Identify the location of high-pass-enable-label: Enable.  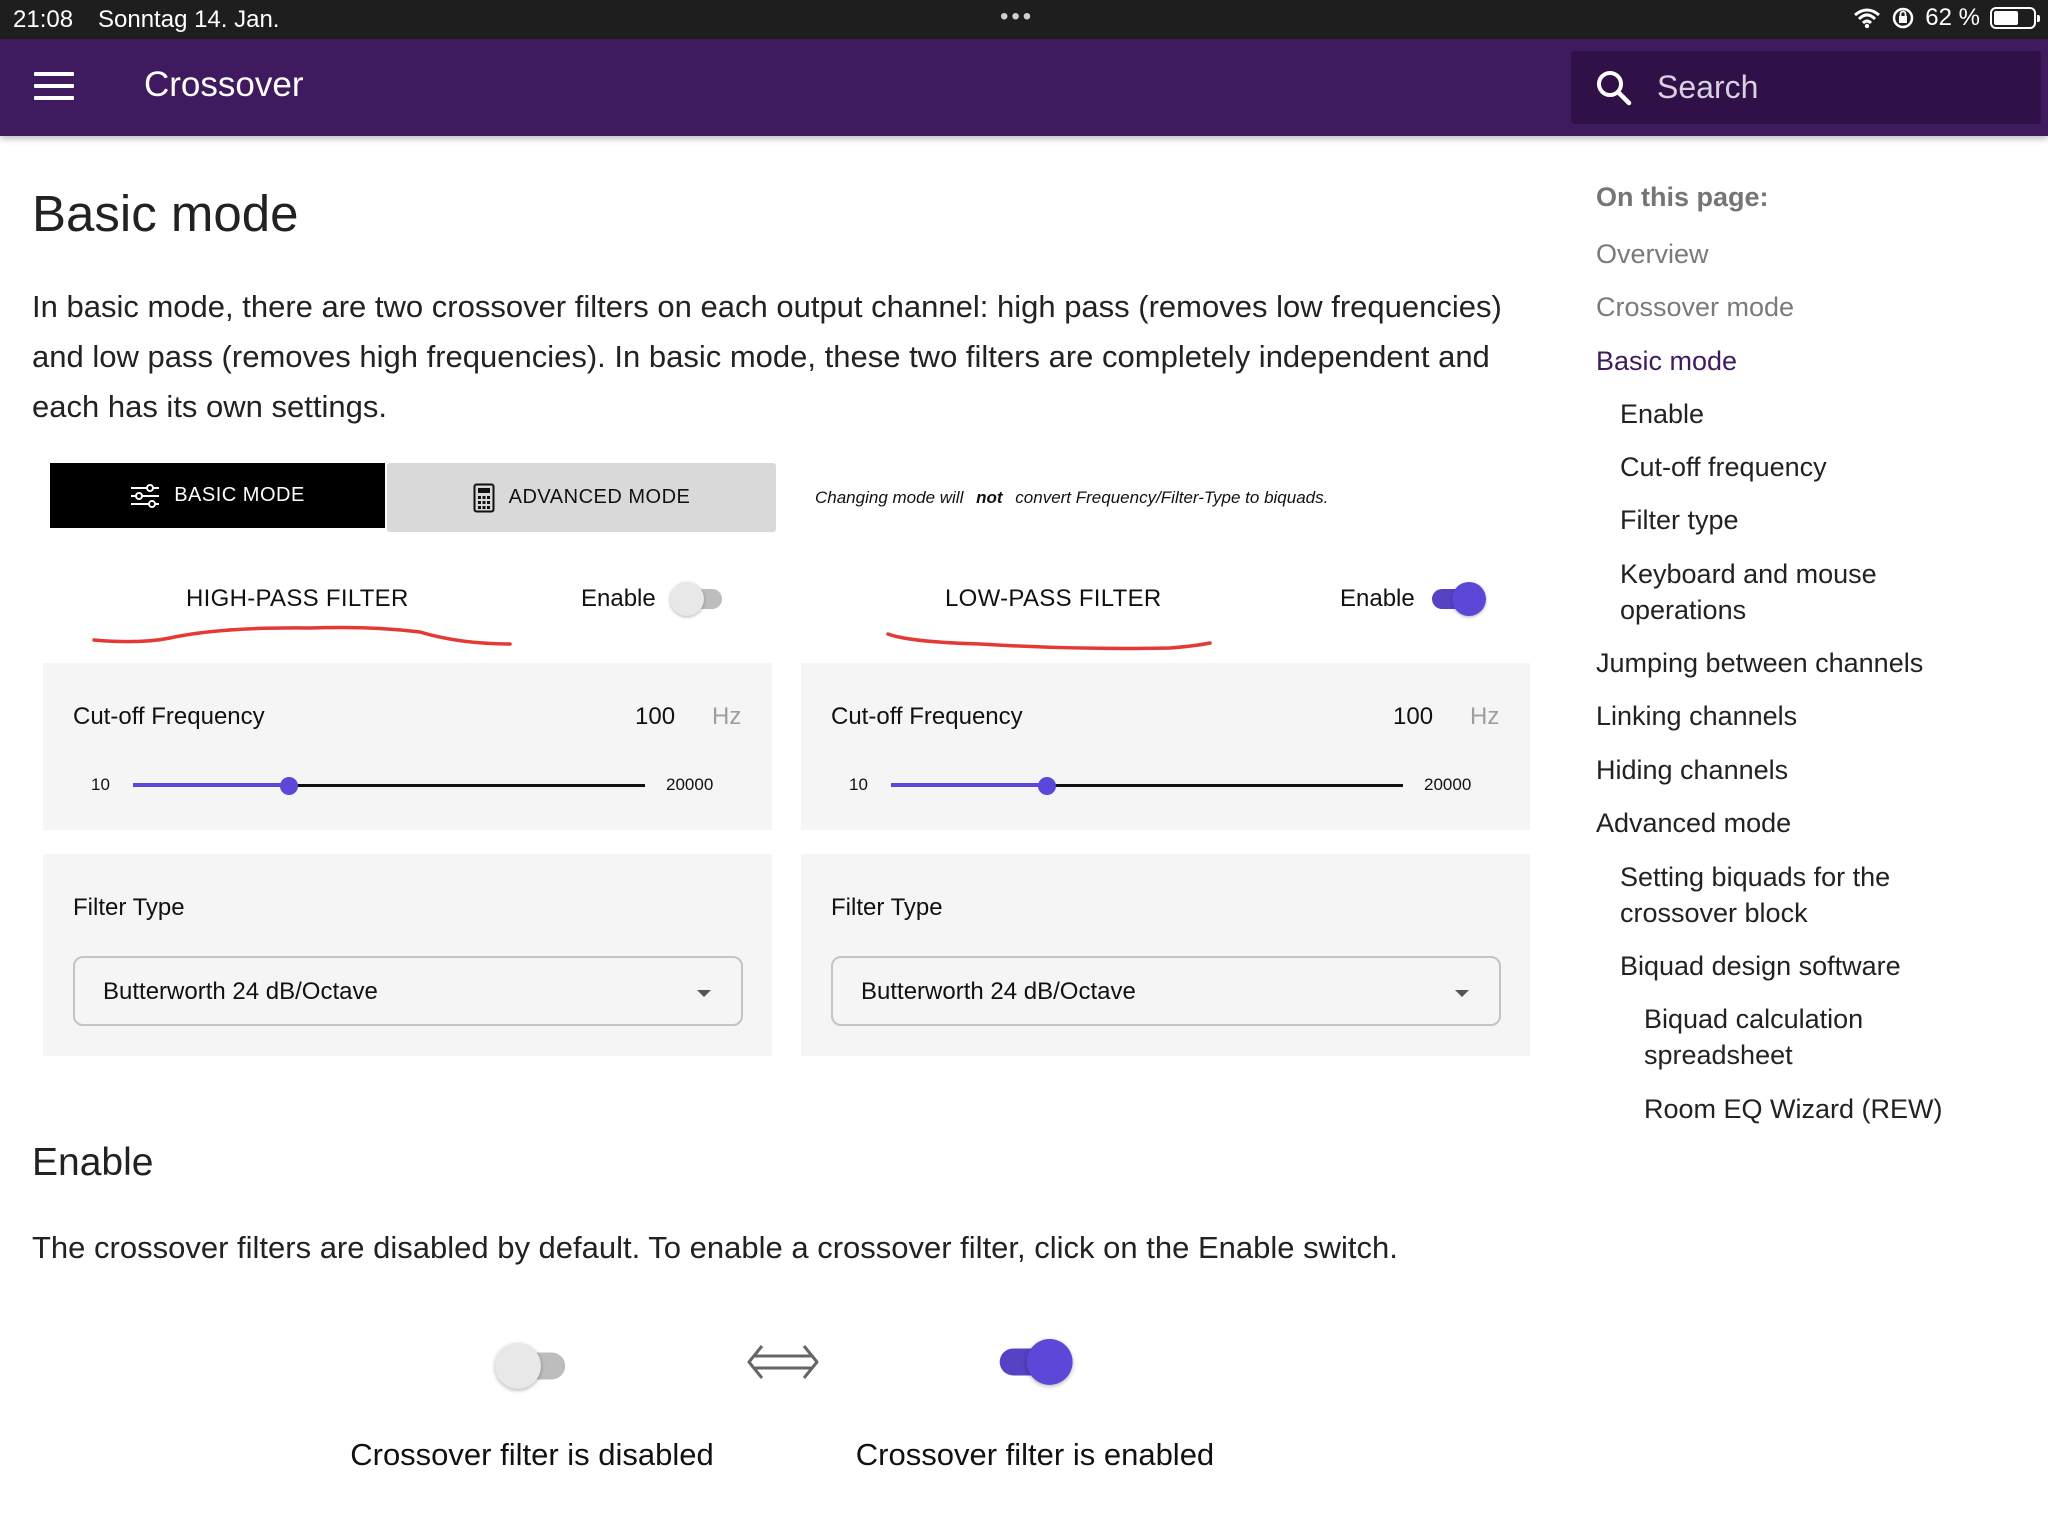
(618, 598).